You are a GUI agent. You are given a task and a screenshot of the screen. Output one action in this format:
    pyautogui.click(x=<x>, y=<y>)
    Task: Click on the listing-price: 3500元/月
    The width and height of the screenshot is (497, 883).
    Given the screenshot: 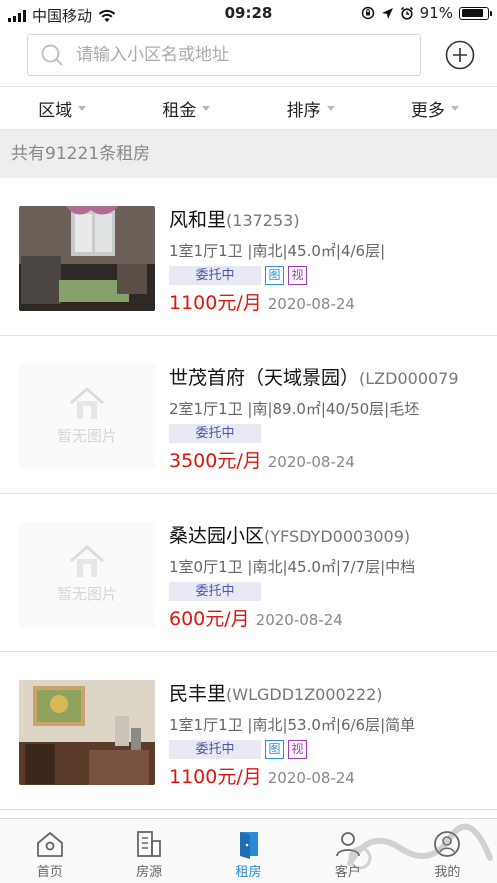 What is the action you would take?
    pyautogui.click(x=215, y=461)
    